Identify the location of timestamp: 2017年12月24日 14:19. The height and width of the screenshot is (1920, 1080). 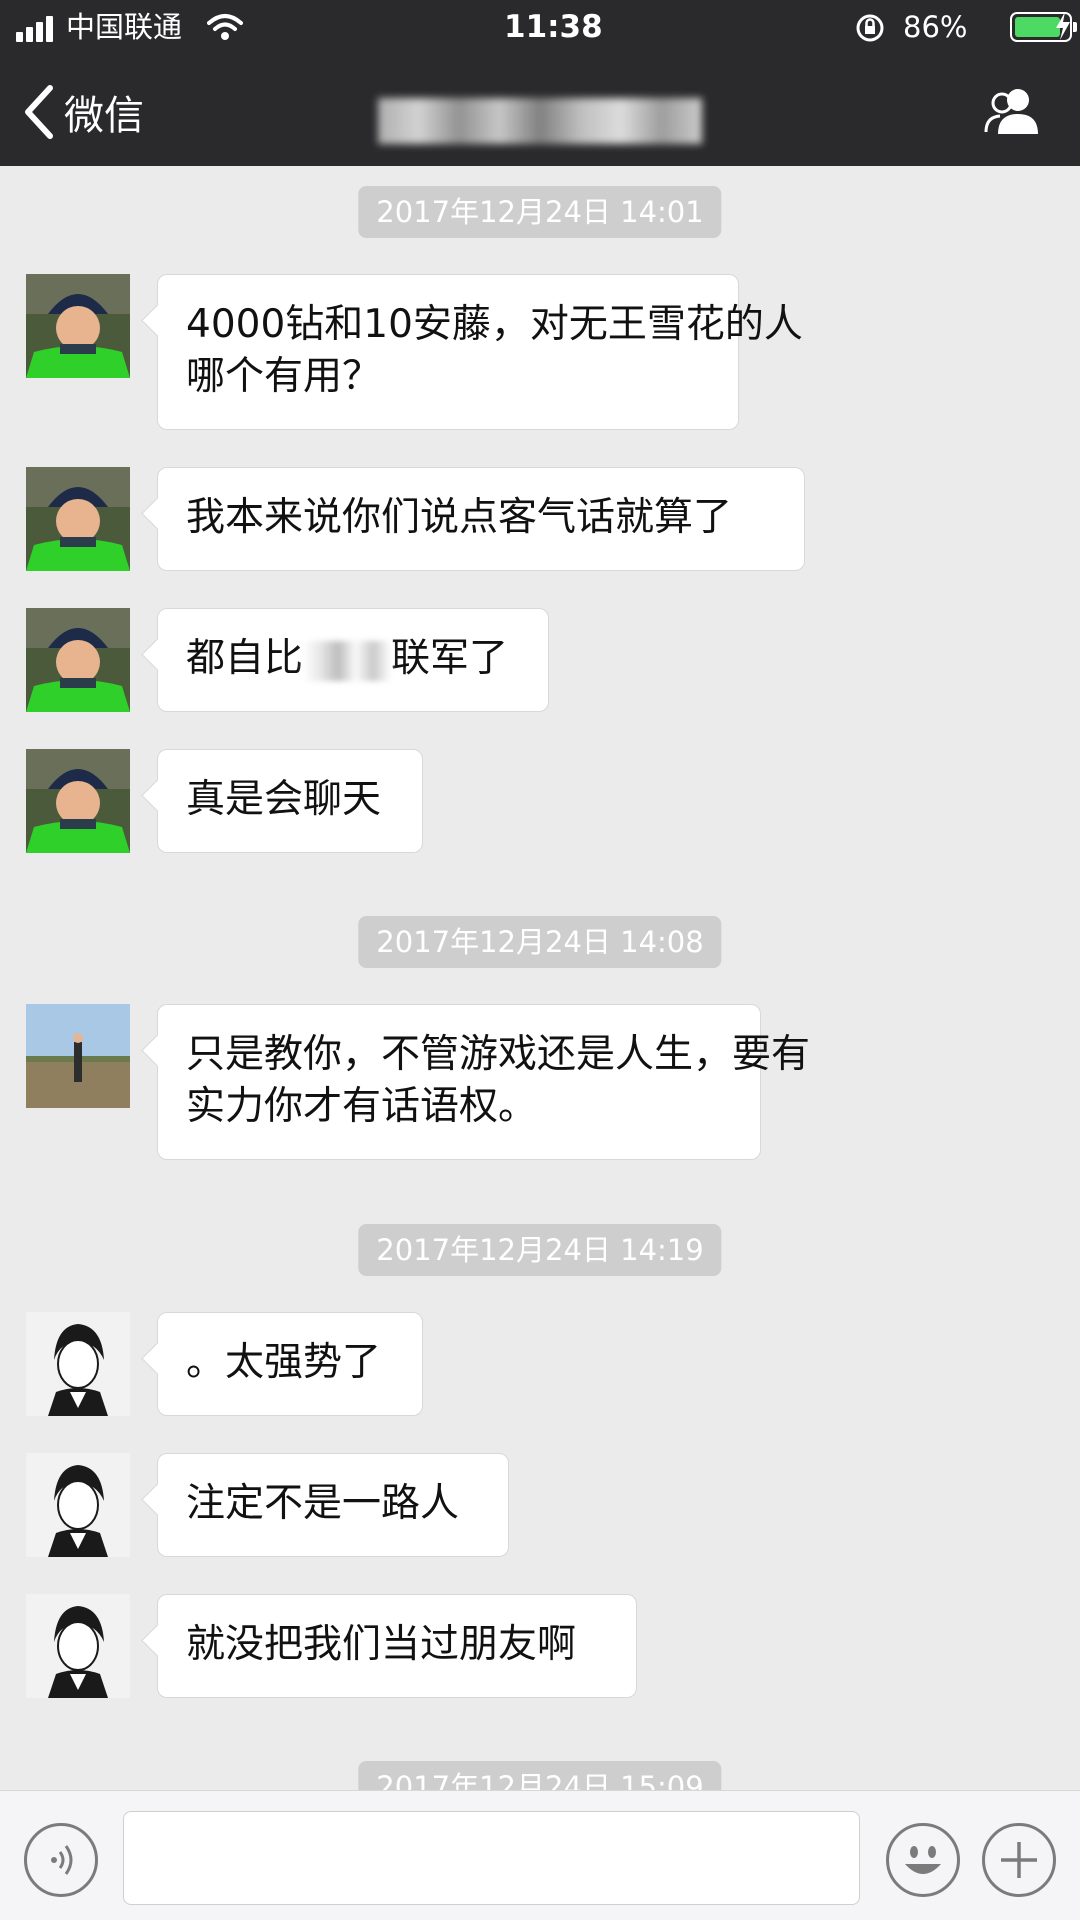
(540, 1250).